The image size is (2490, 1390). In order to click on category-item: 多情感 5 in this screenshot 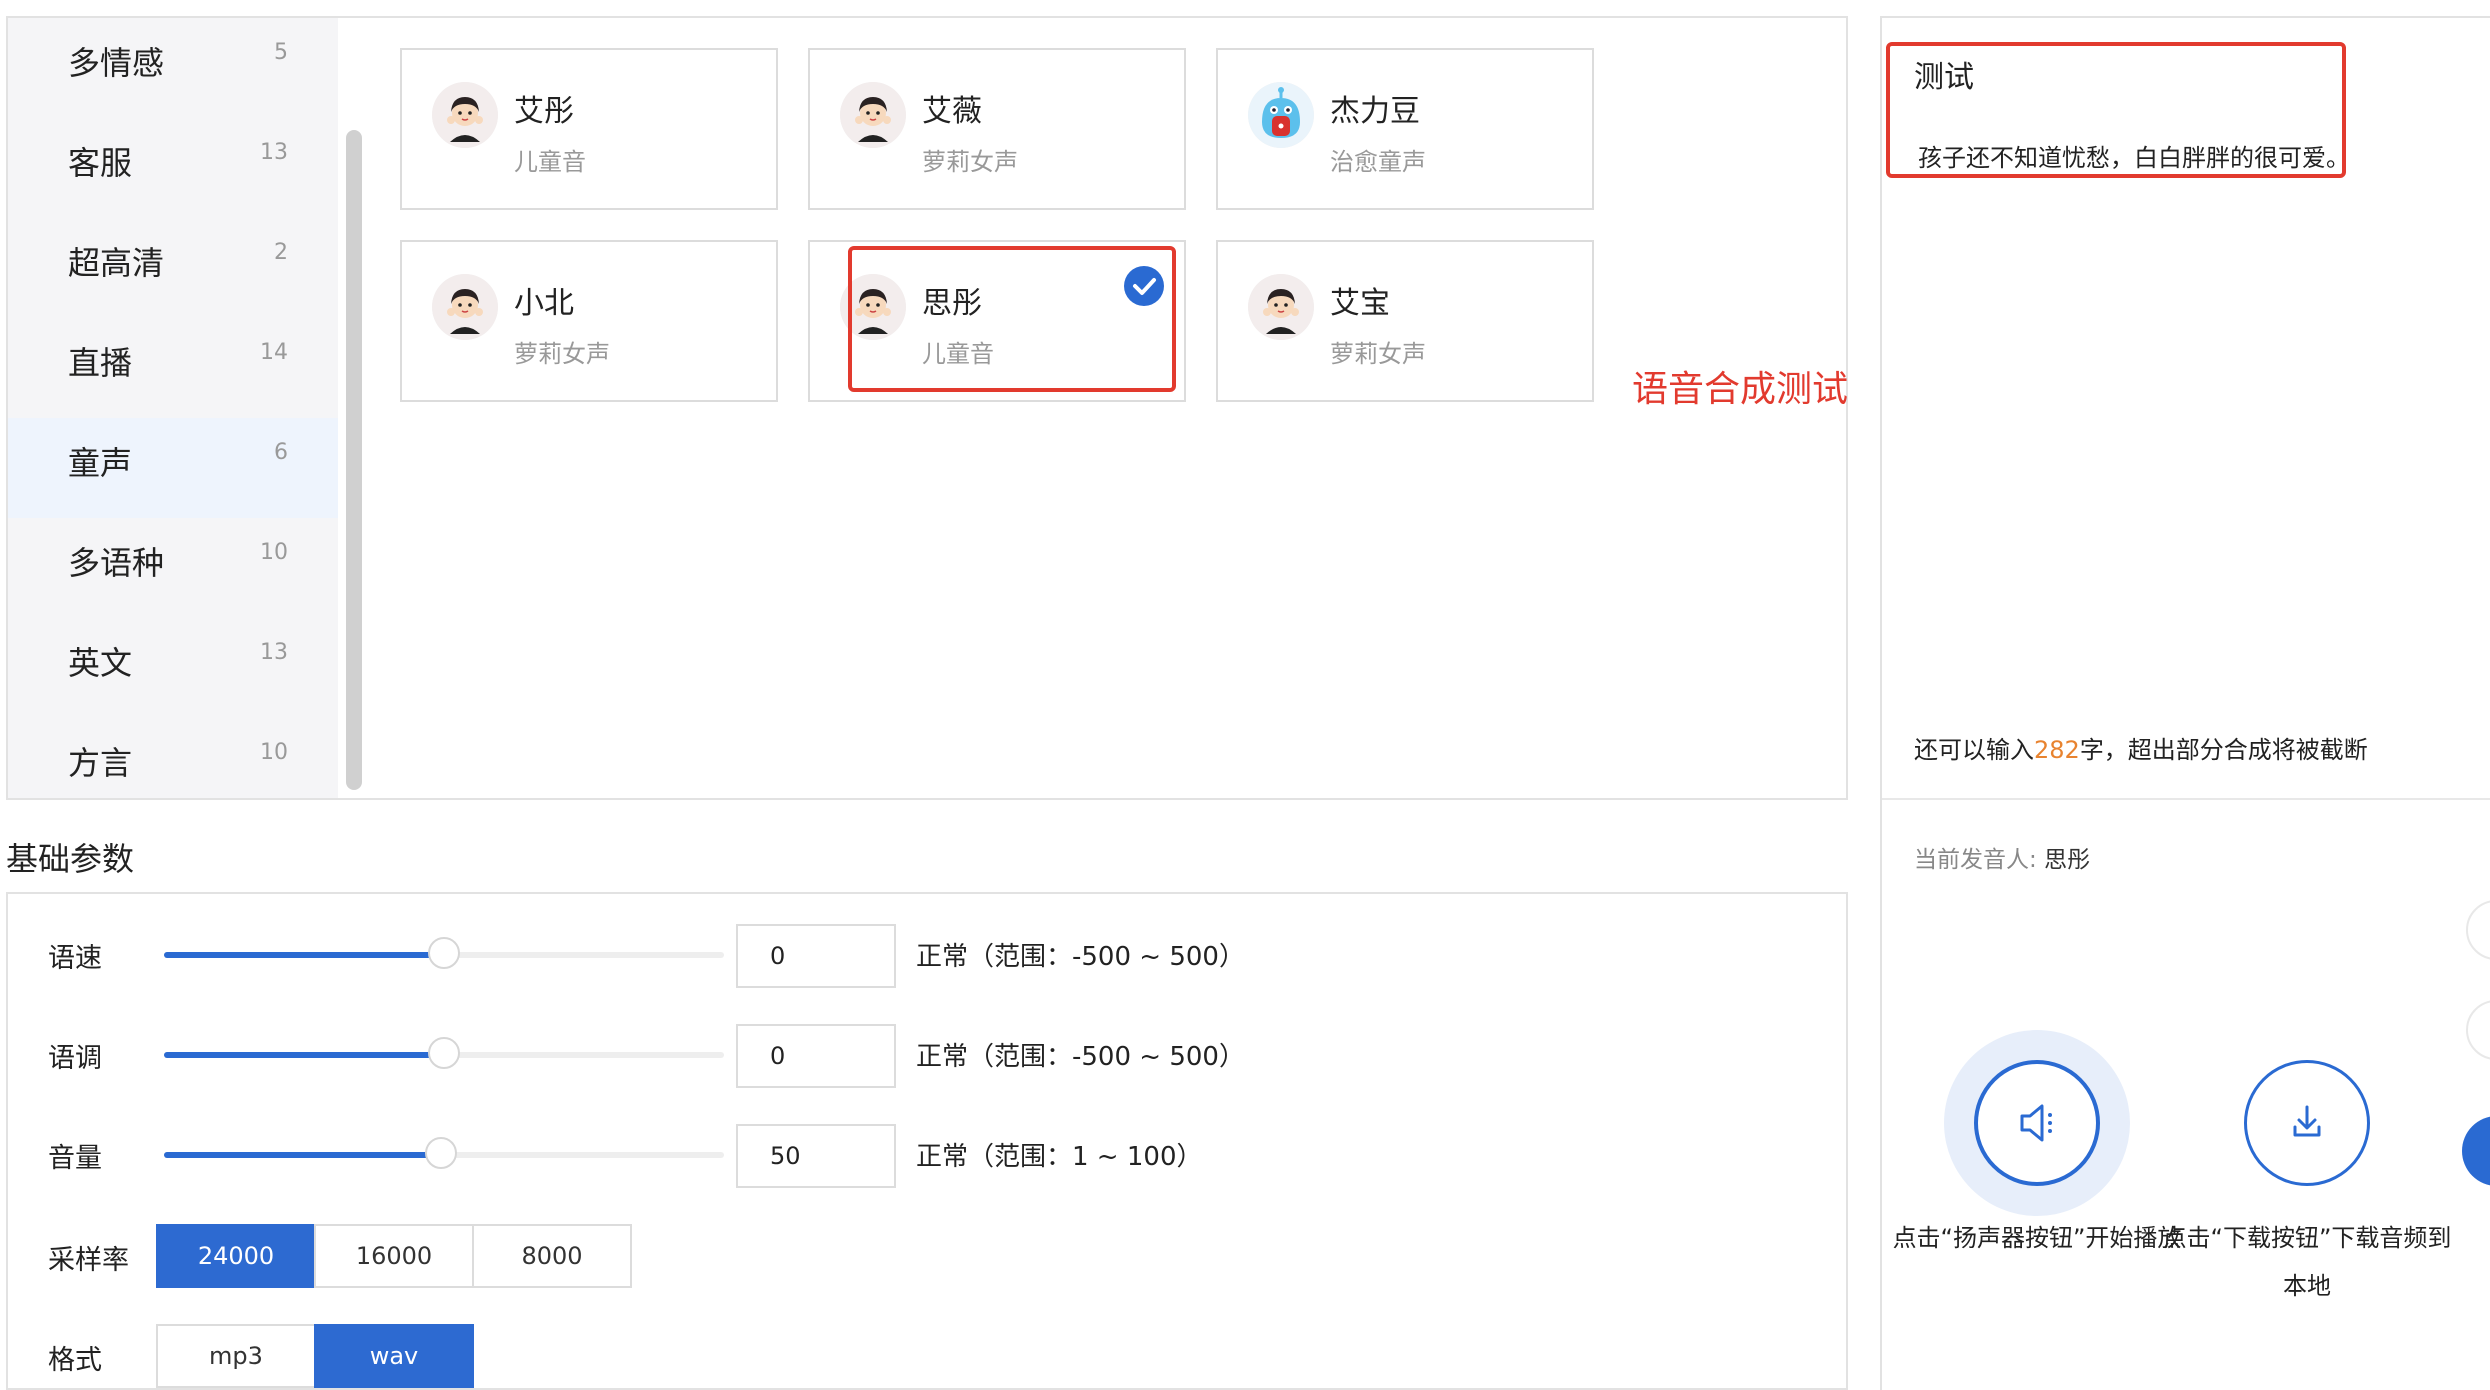, I will do `click(173, 68)`.